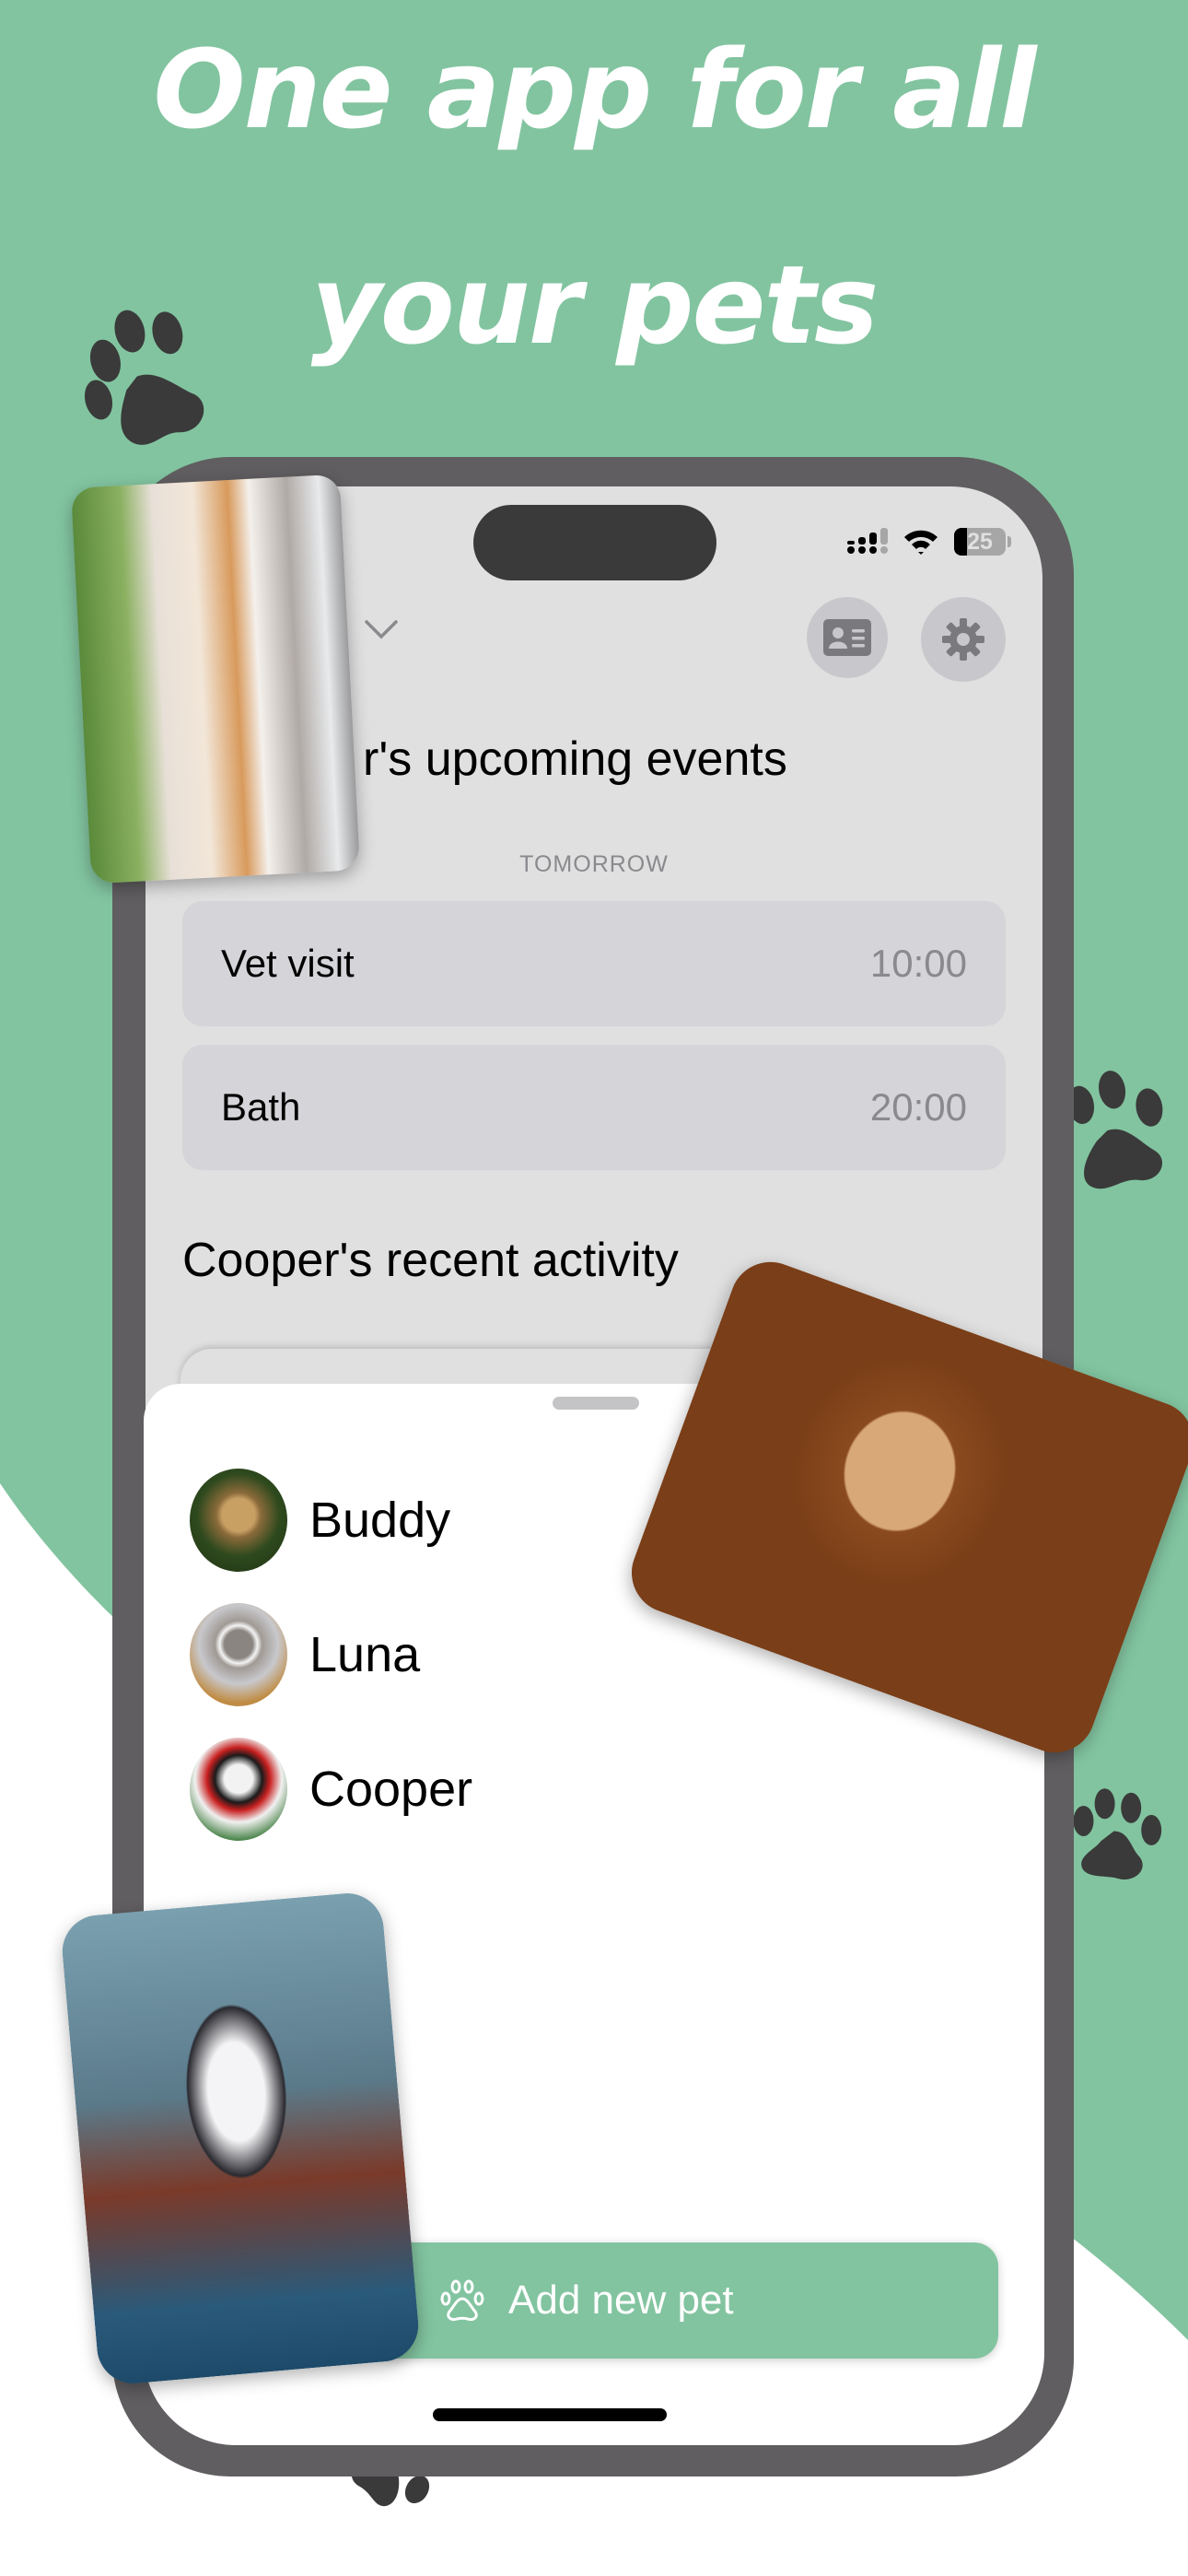  Describe the element at coordinates (867, 541) in the screenshot. I see `cellular-signal-icon` at that location.